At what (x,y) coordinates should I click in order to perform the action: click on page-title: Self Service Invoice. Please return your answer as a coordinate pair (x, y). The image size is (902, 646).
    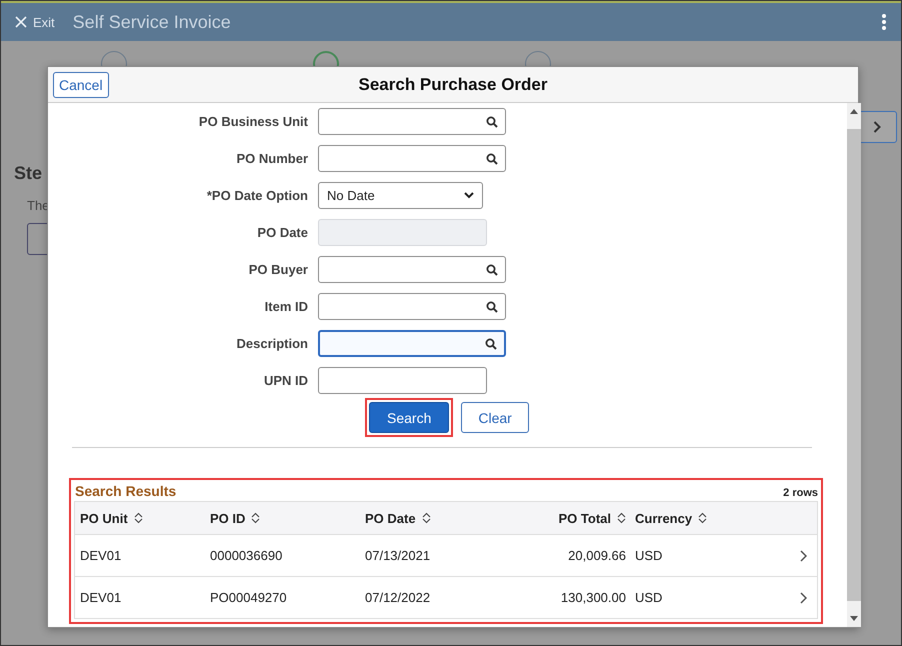
    Looking at the image, I should click on (152, 22).